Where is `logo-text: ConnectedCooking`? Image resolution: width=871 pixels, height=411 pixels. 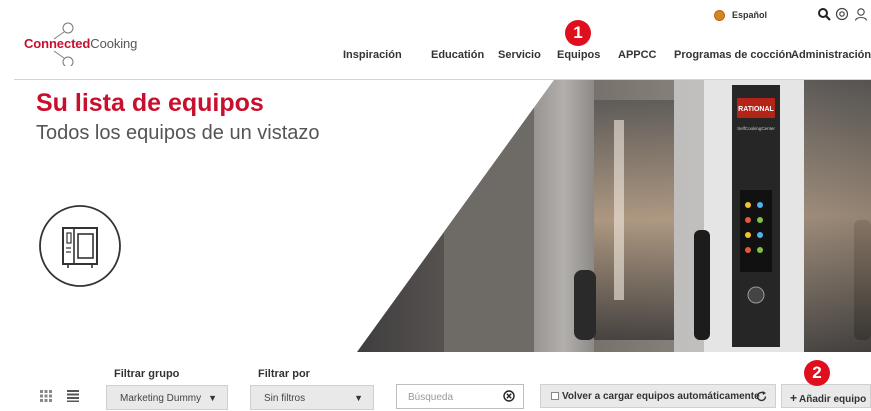
logo-text: ConnectedCooking is located at coordinates (80, 43).